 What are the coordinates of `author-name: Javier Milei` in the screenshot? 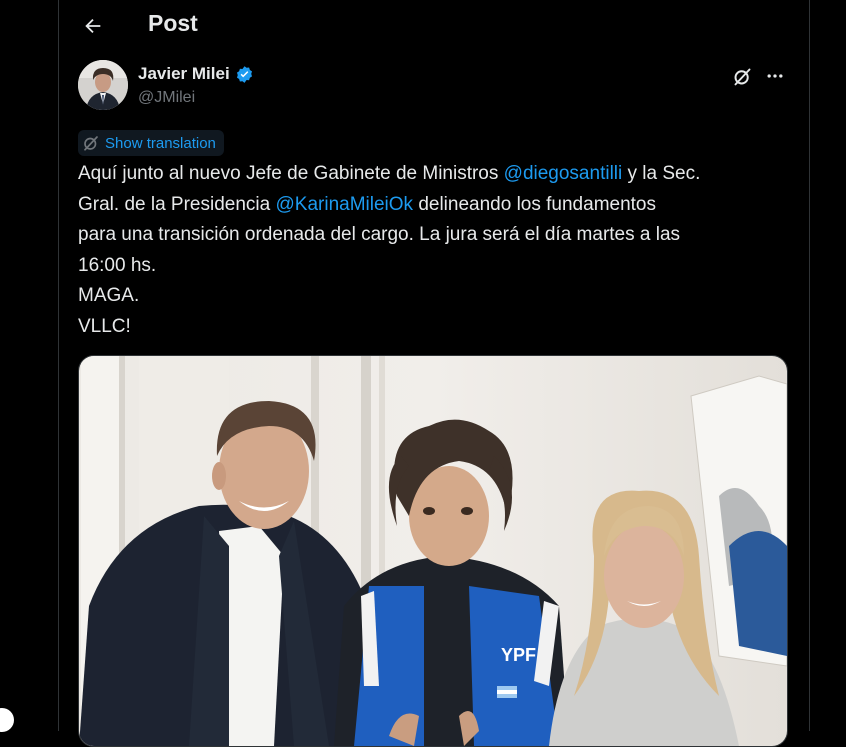 It's located at (184, 74).